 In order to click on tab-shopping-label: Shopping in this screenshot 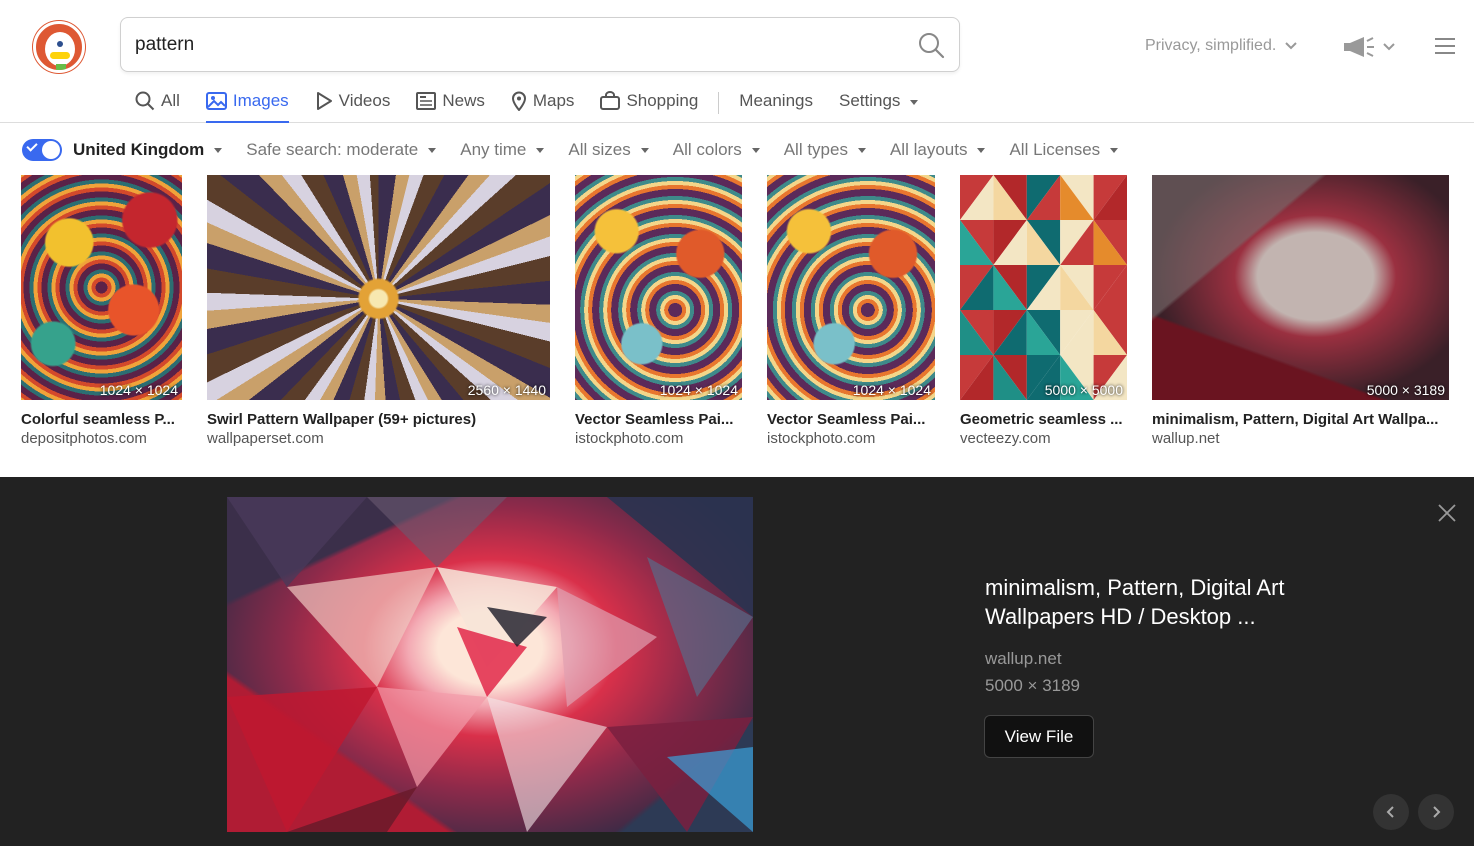, I will do `click(662, 100)`.